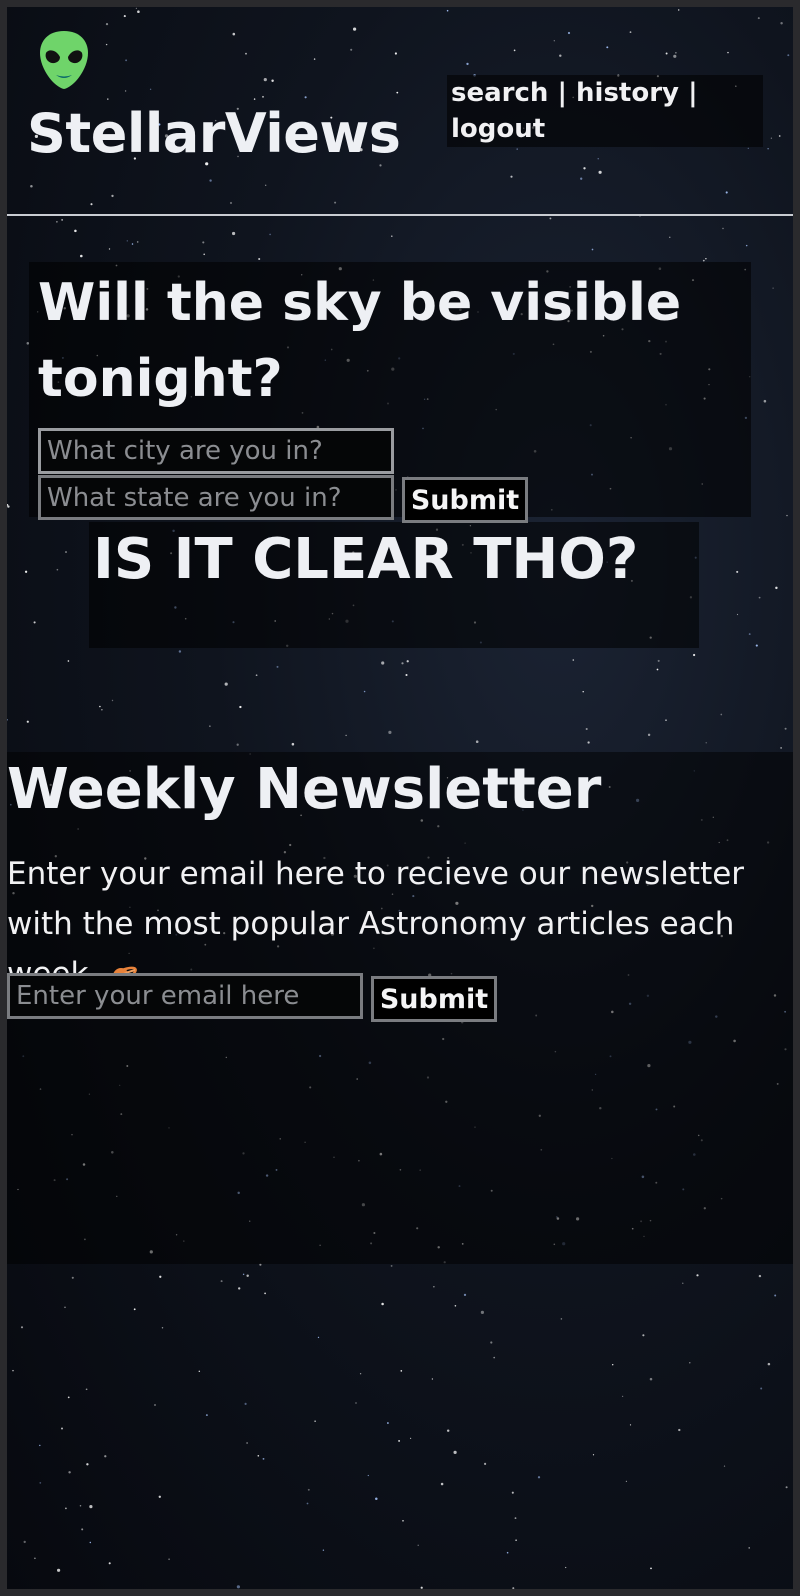 The image size is (800, 1596). Describe the element at coordinates (434, 999) in the screenshot. I see `newsletter-submit-button: Submit` at that location.